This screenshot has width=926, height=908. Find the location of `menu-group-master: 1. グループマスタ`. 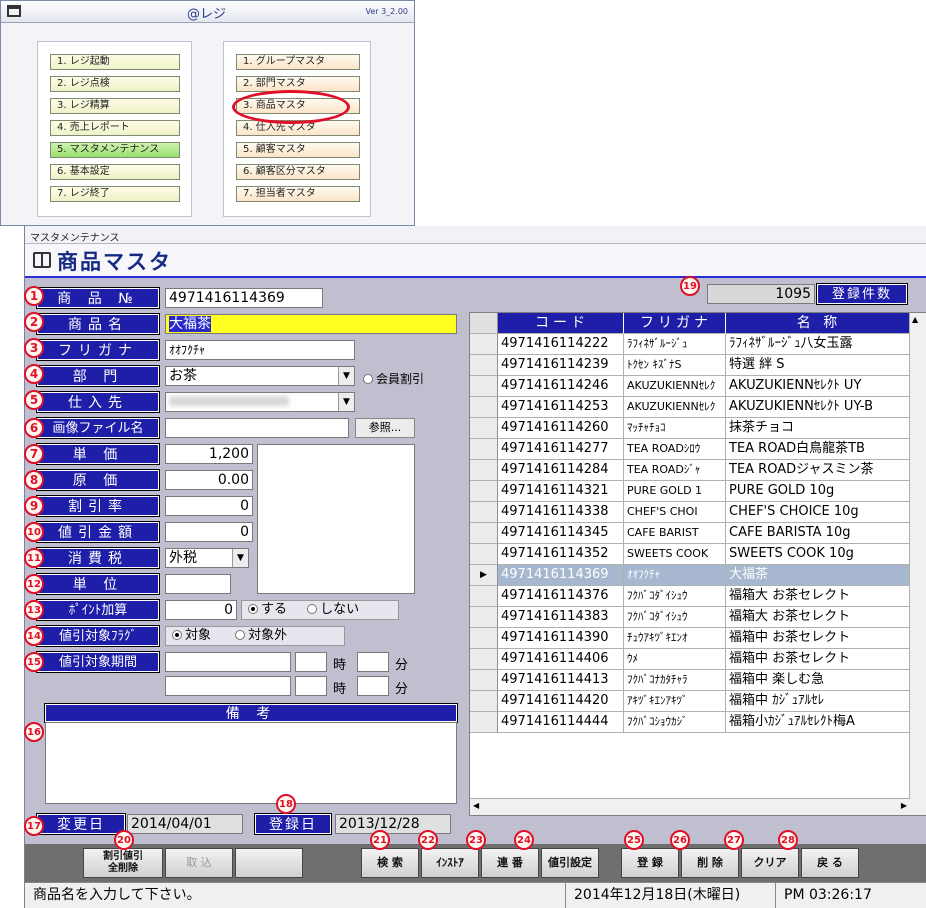

menu-group-master: 1. グループマスタ is located at coordinates (298, 62).